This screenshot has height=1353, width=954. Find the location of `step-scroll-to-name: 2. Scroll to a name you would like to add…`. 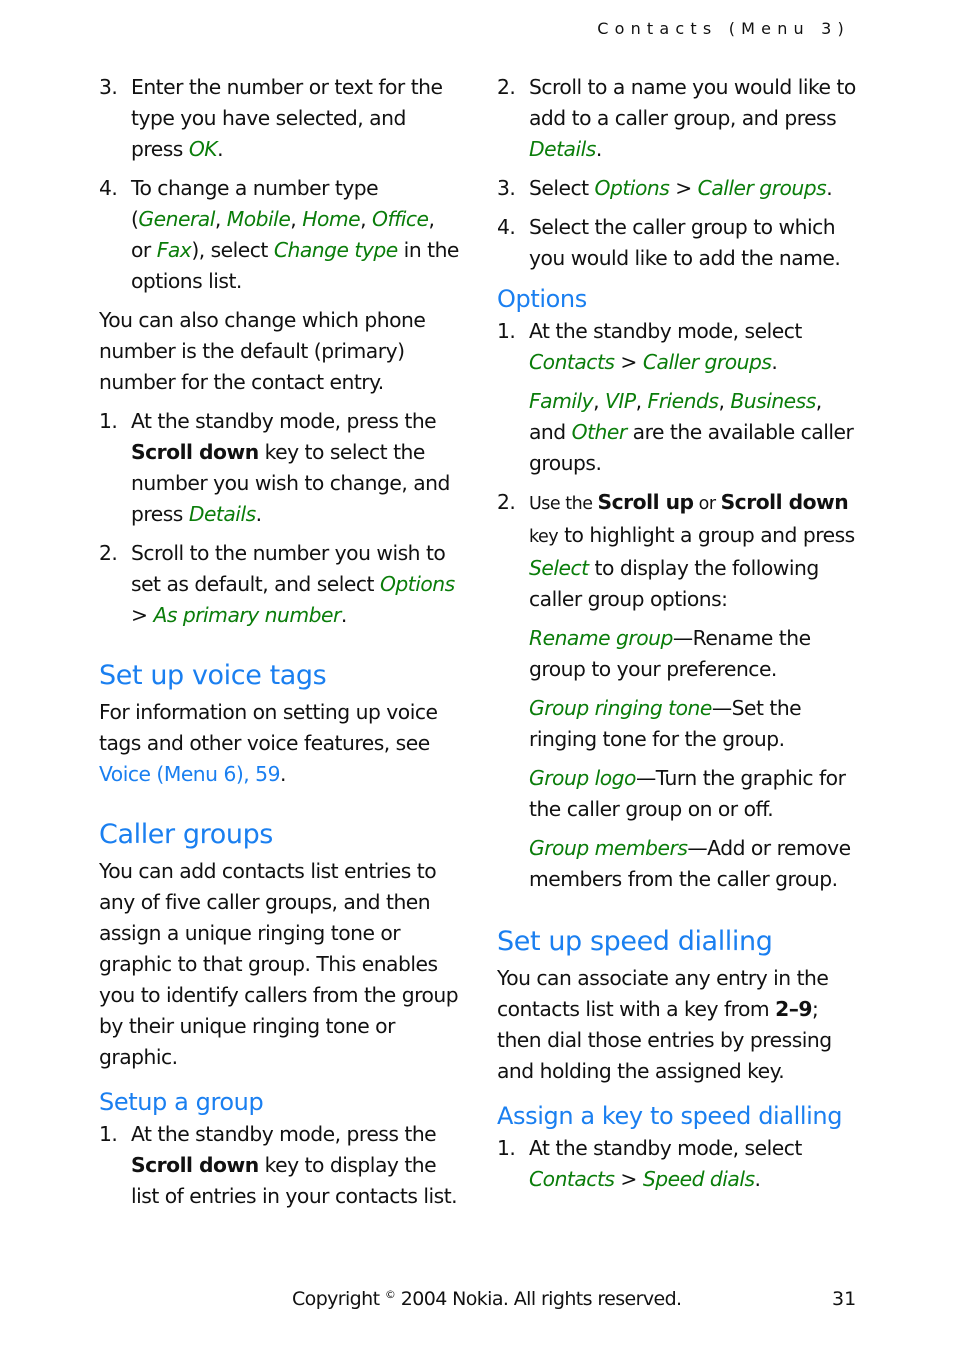

step-scroll-to-name: 2. Scroll to a name you would like to add… is located at coordinates (677, 118).